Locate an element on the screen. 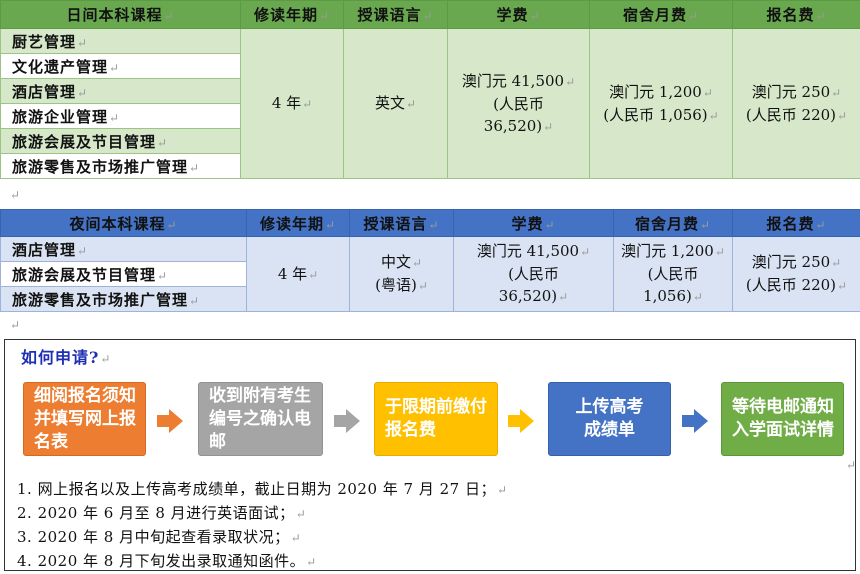 This screenshot has width=860, height=574. night-course-cell: 旅游会展及节目管理↵ is located at coordinates (123, 274).